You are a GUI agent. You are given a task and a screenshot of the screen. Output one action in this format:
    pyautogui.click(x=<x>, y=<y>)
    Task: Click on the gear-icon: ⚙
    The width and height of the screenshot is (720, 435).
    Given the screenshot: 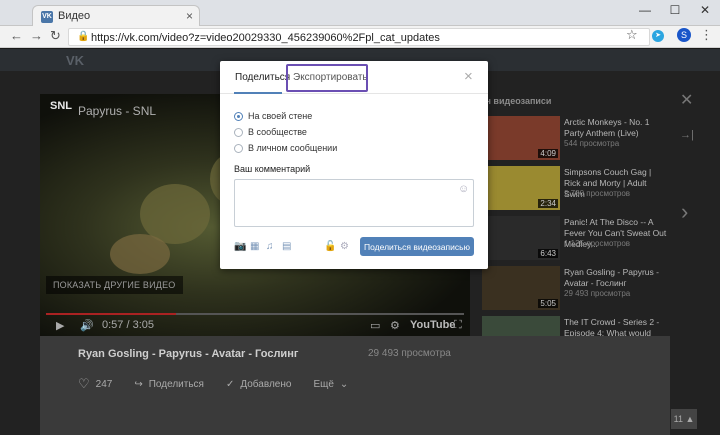 What is the action you would take?
    pyautogui.click(x=344, y=246)
    